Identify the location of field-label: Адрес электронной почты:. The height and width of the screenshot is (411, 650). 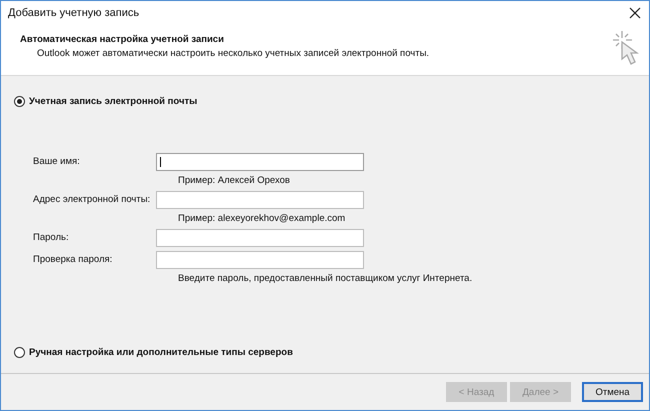
(92, 200).